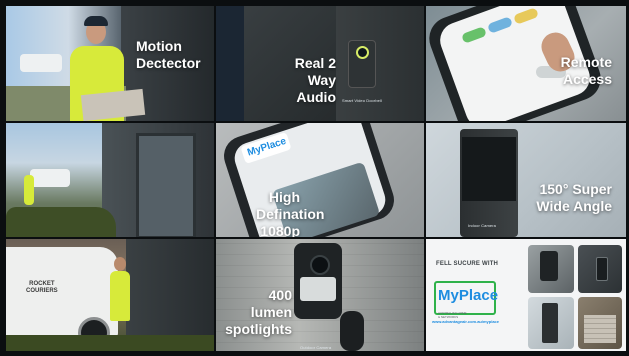 The width and height of the screenshot is (629, 356). Describe the element at coordinates (362, 100) in the screenshot. I see `doorbell-label: Smart Video Doorbell` at that location.